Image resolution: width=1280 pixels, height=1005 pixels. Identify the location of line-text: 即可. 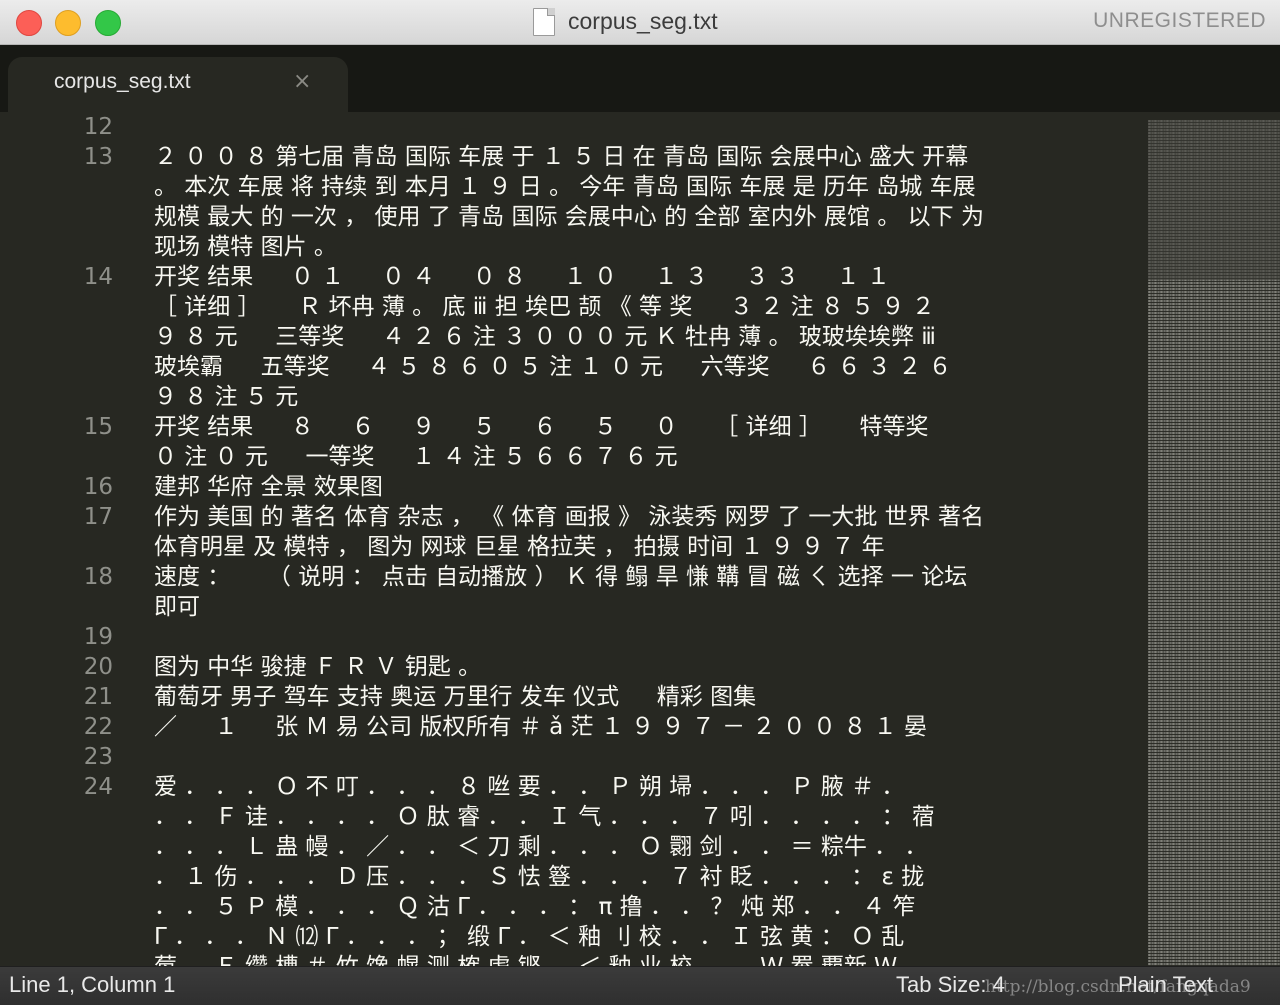
(645, 607).